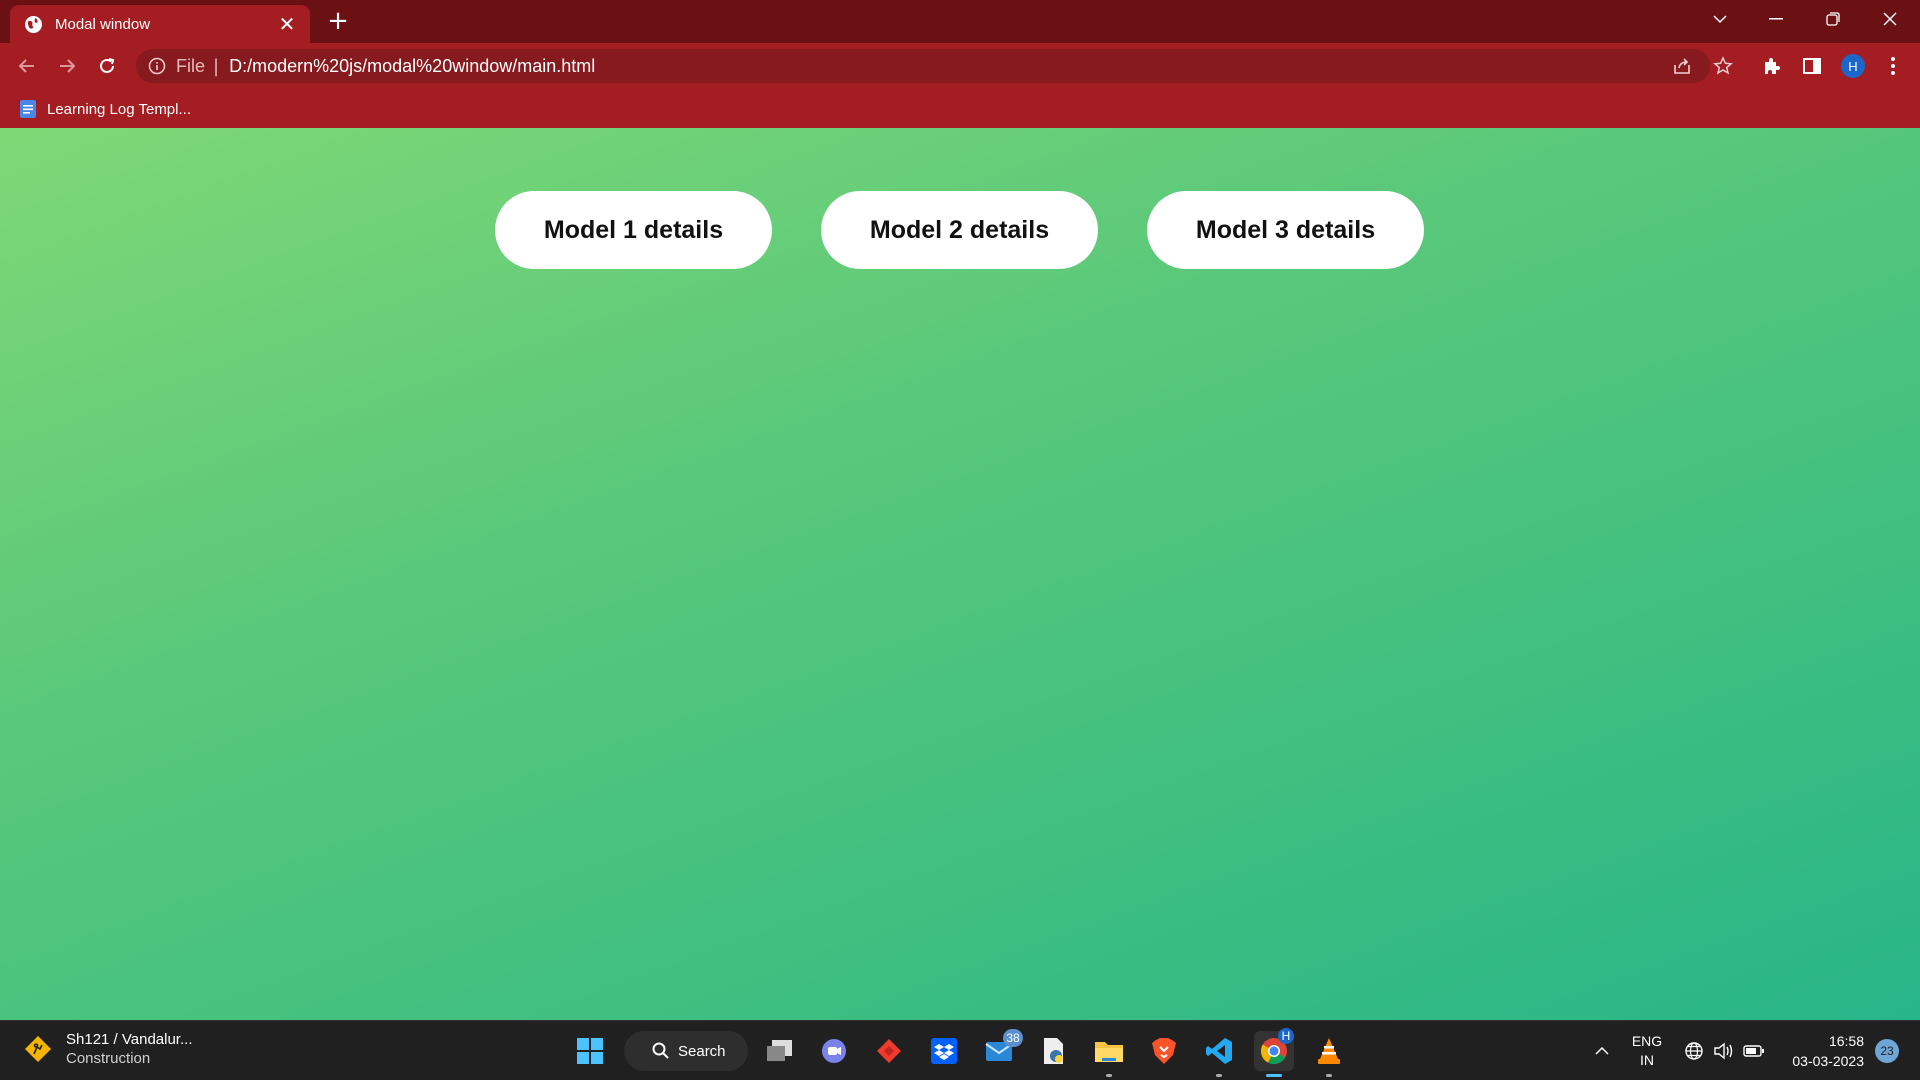 This screenshot has width=1920, height=1080. What do you see at coordinates (1694, 1050) in the screenshot?
I see `network-globe-icon` at bounding box center [1694, 1050].